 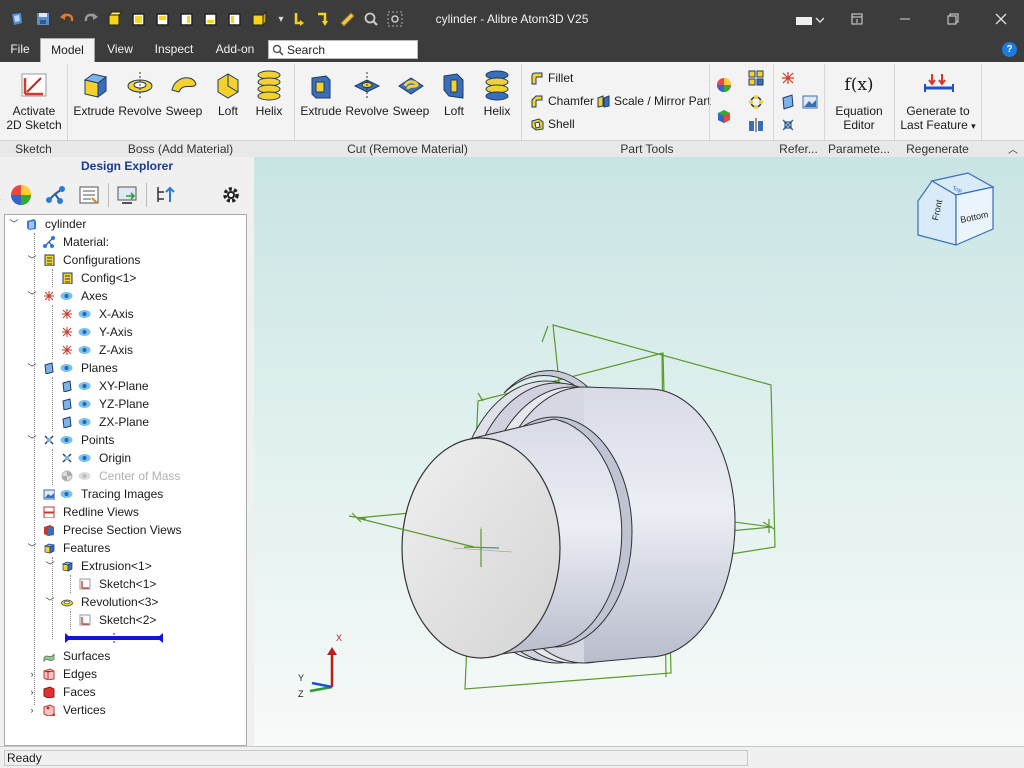 What do you see at coordinates (552, 124) in the screenshot?
I see `shell-button: Shell` at bounding box center [552, 124].